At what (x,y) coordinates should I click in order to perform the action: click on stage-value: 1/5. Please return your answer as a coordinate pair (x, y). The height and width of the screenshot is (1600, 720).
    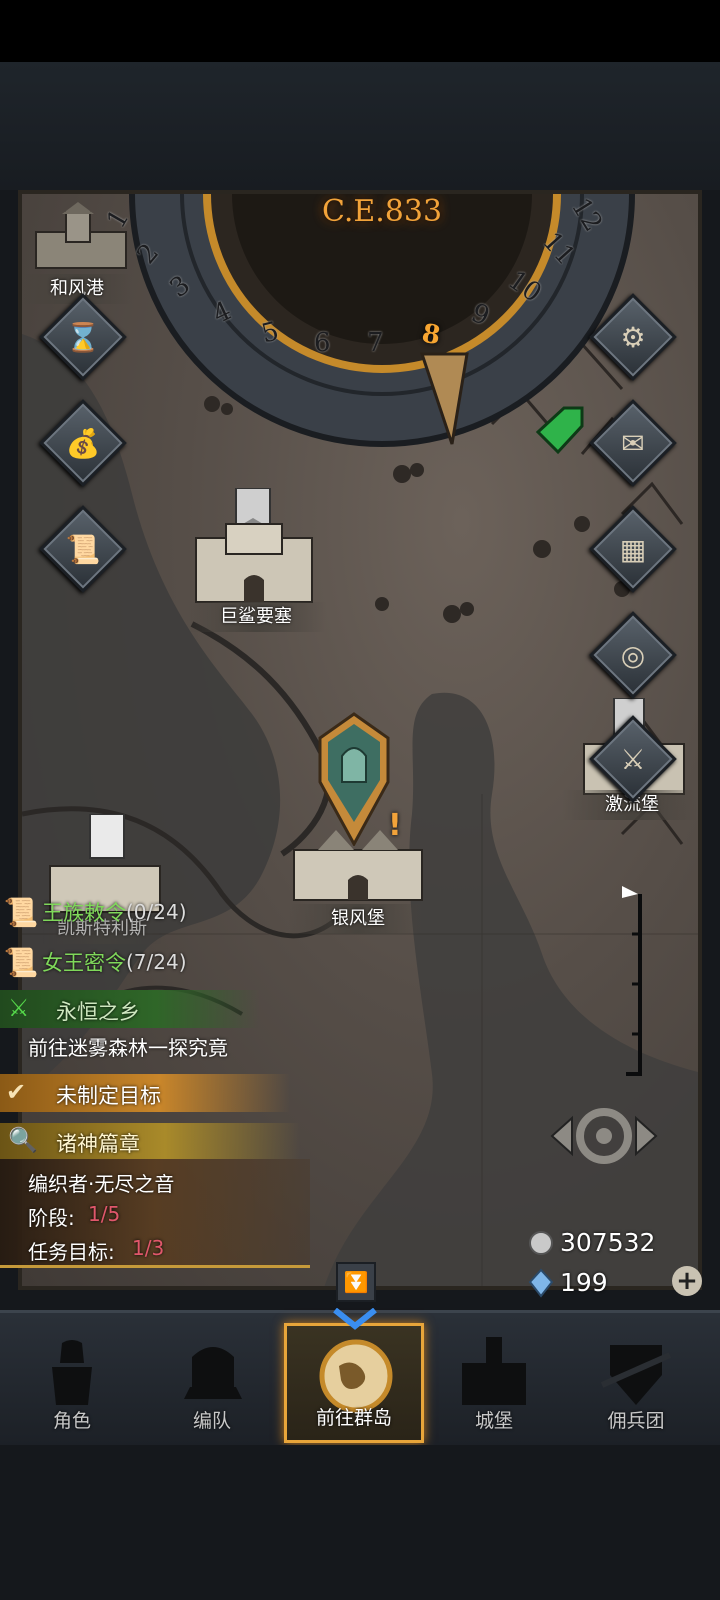
    Looking at the image, I should click on (104, 1214).